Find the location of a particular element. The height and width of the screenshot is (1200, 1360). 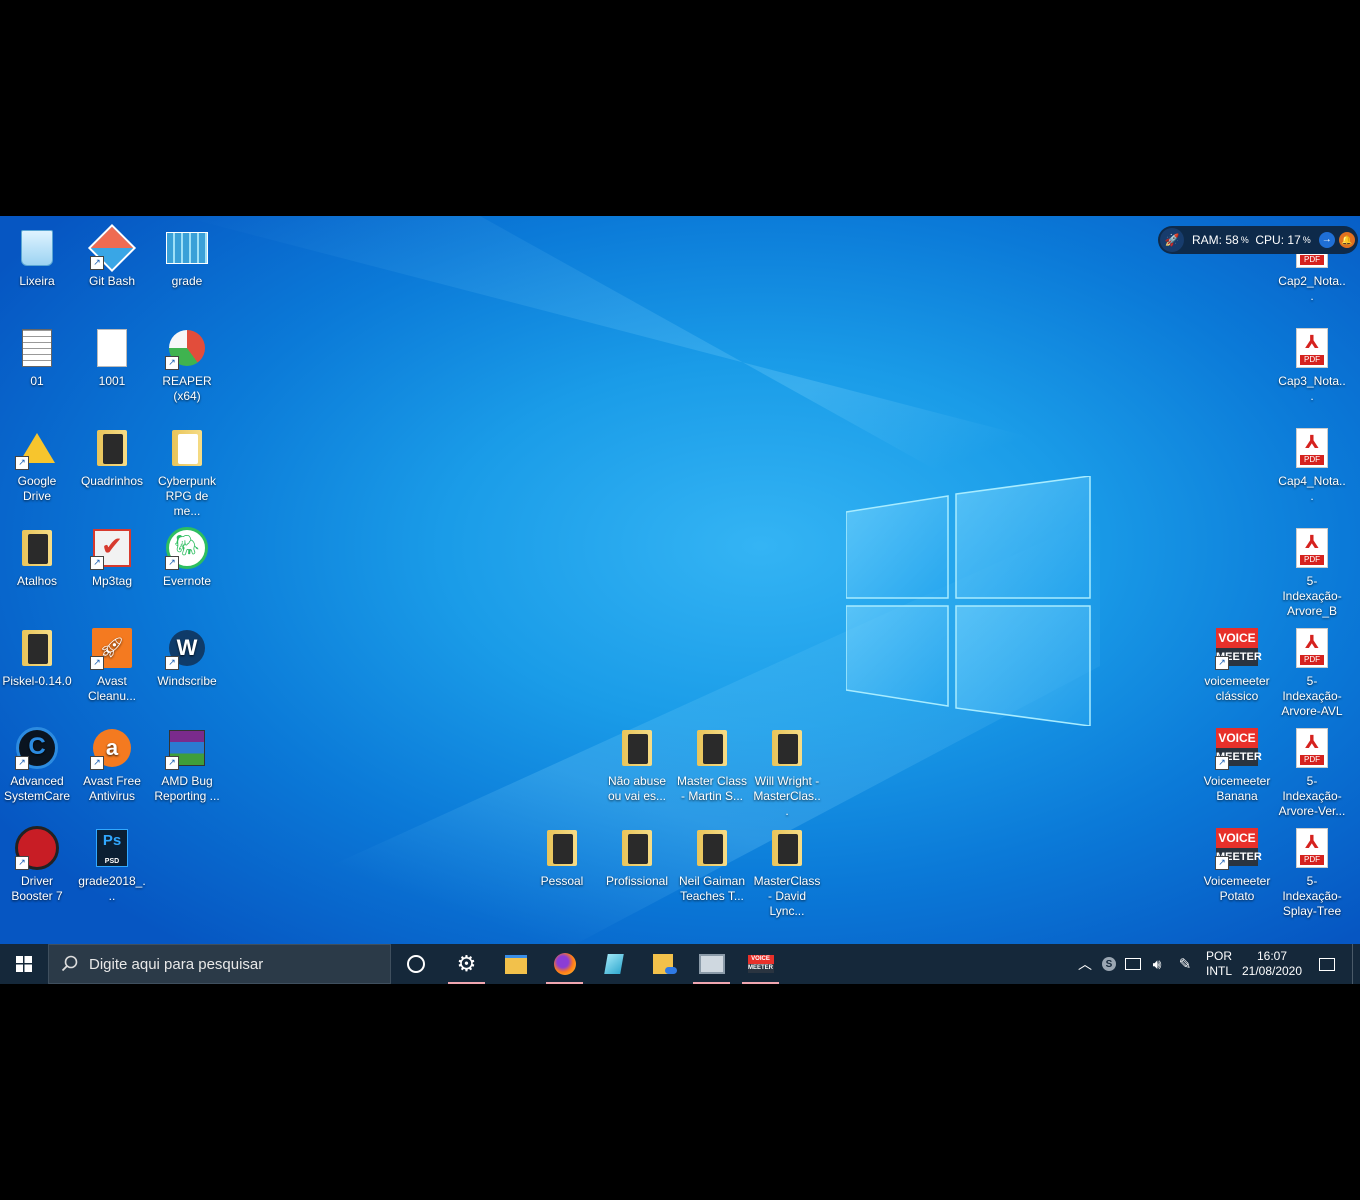

arrow-right-icon: → is located at coordinates (1326, 240).